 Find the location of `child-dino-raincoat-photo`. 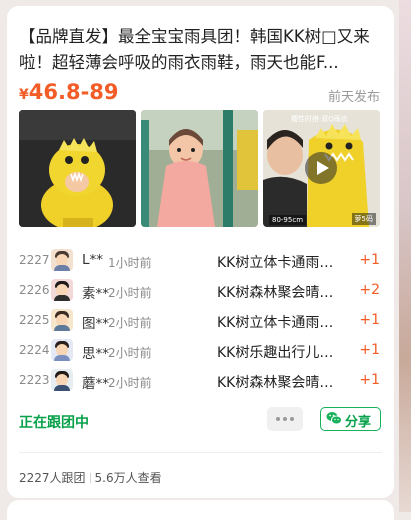

child-dino-raincoat-photo is located at coordinates (77, 168).